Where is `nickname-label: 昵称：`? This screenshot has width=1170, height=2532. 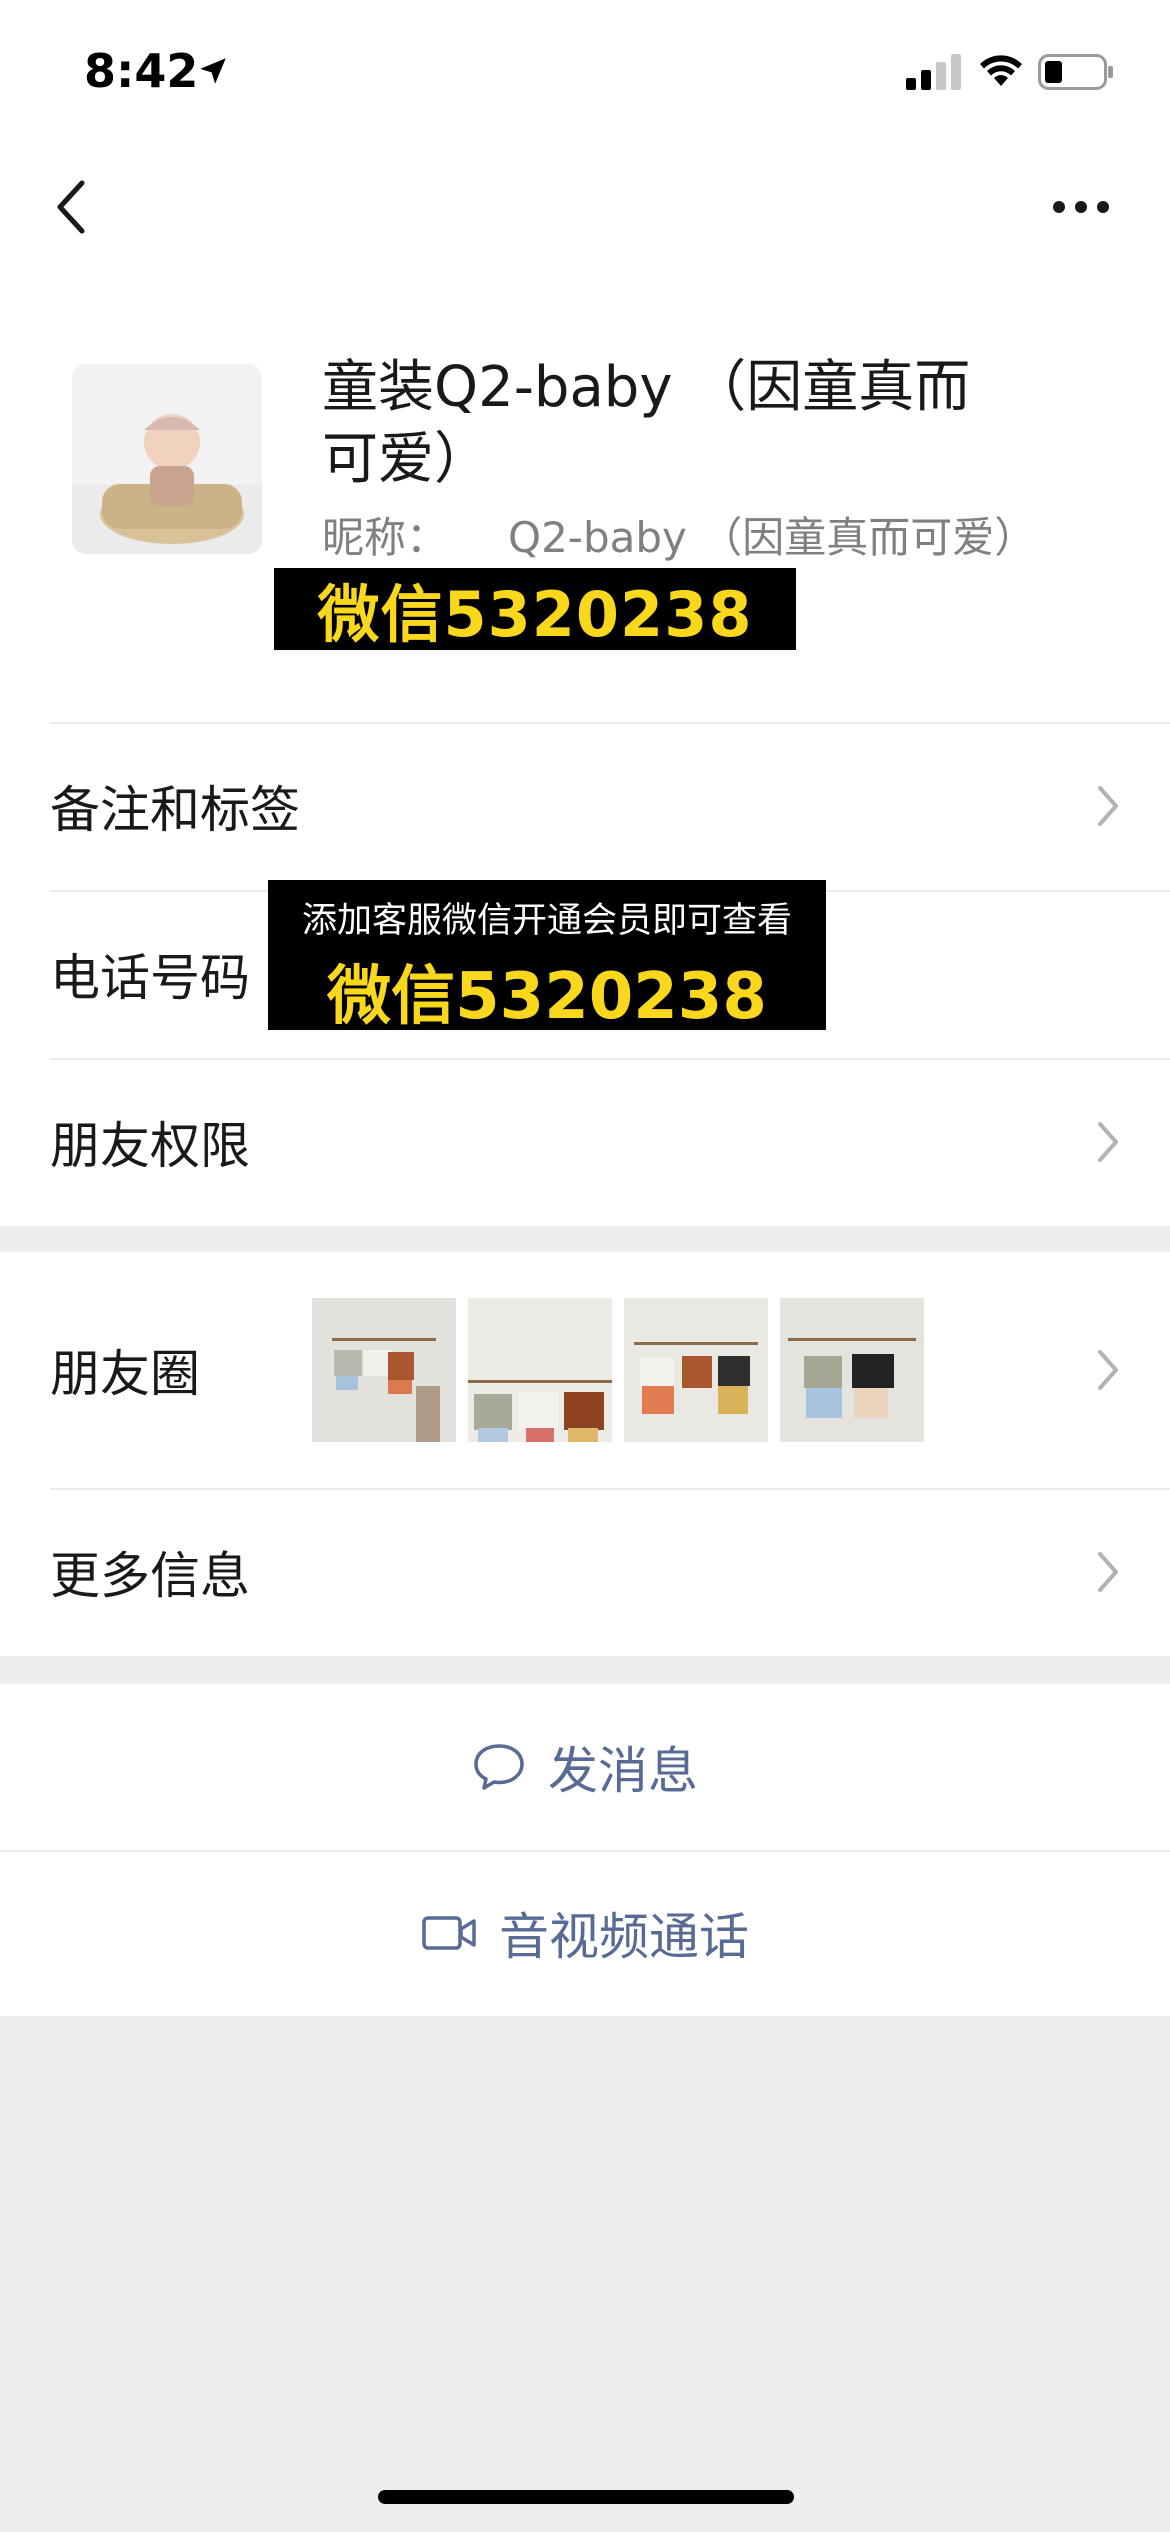 nickname-label: 昵称： is located at coordinates (385, 537).